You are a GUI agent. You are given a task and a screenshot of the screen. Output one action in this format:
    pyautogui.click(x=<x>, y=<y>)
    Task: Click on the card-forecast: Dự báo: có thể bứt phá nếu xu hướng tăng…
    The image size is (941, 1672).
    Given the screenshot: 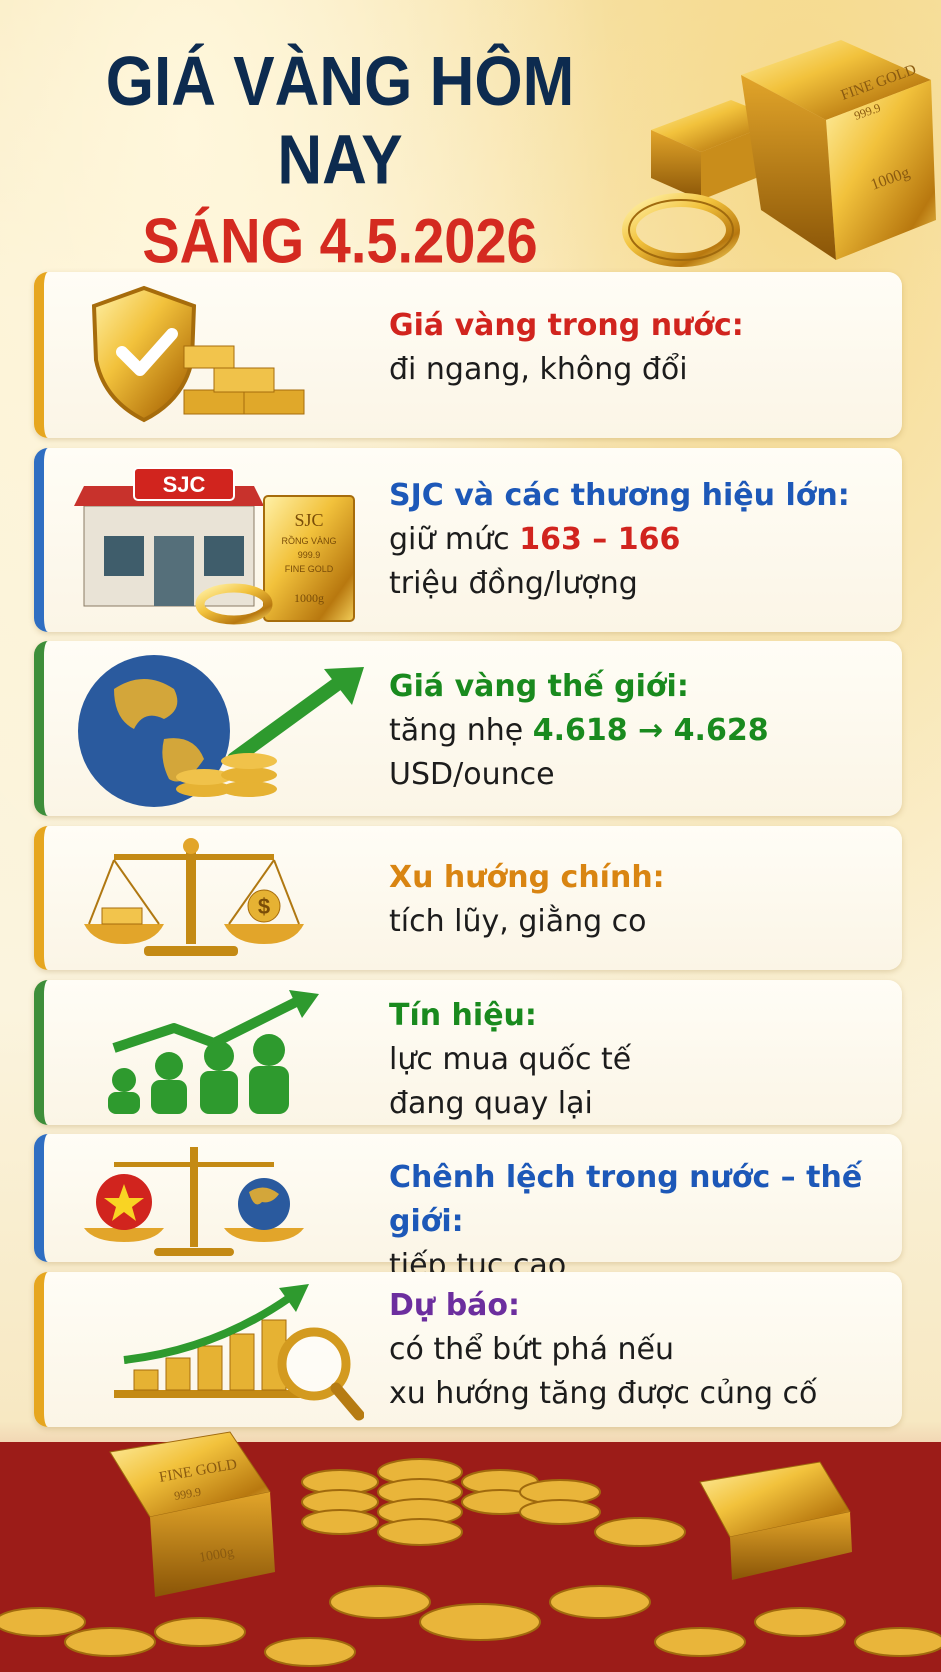 What is the action you would take?
    pyautogui.click(x=468, y=1349)
    